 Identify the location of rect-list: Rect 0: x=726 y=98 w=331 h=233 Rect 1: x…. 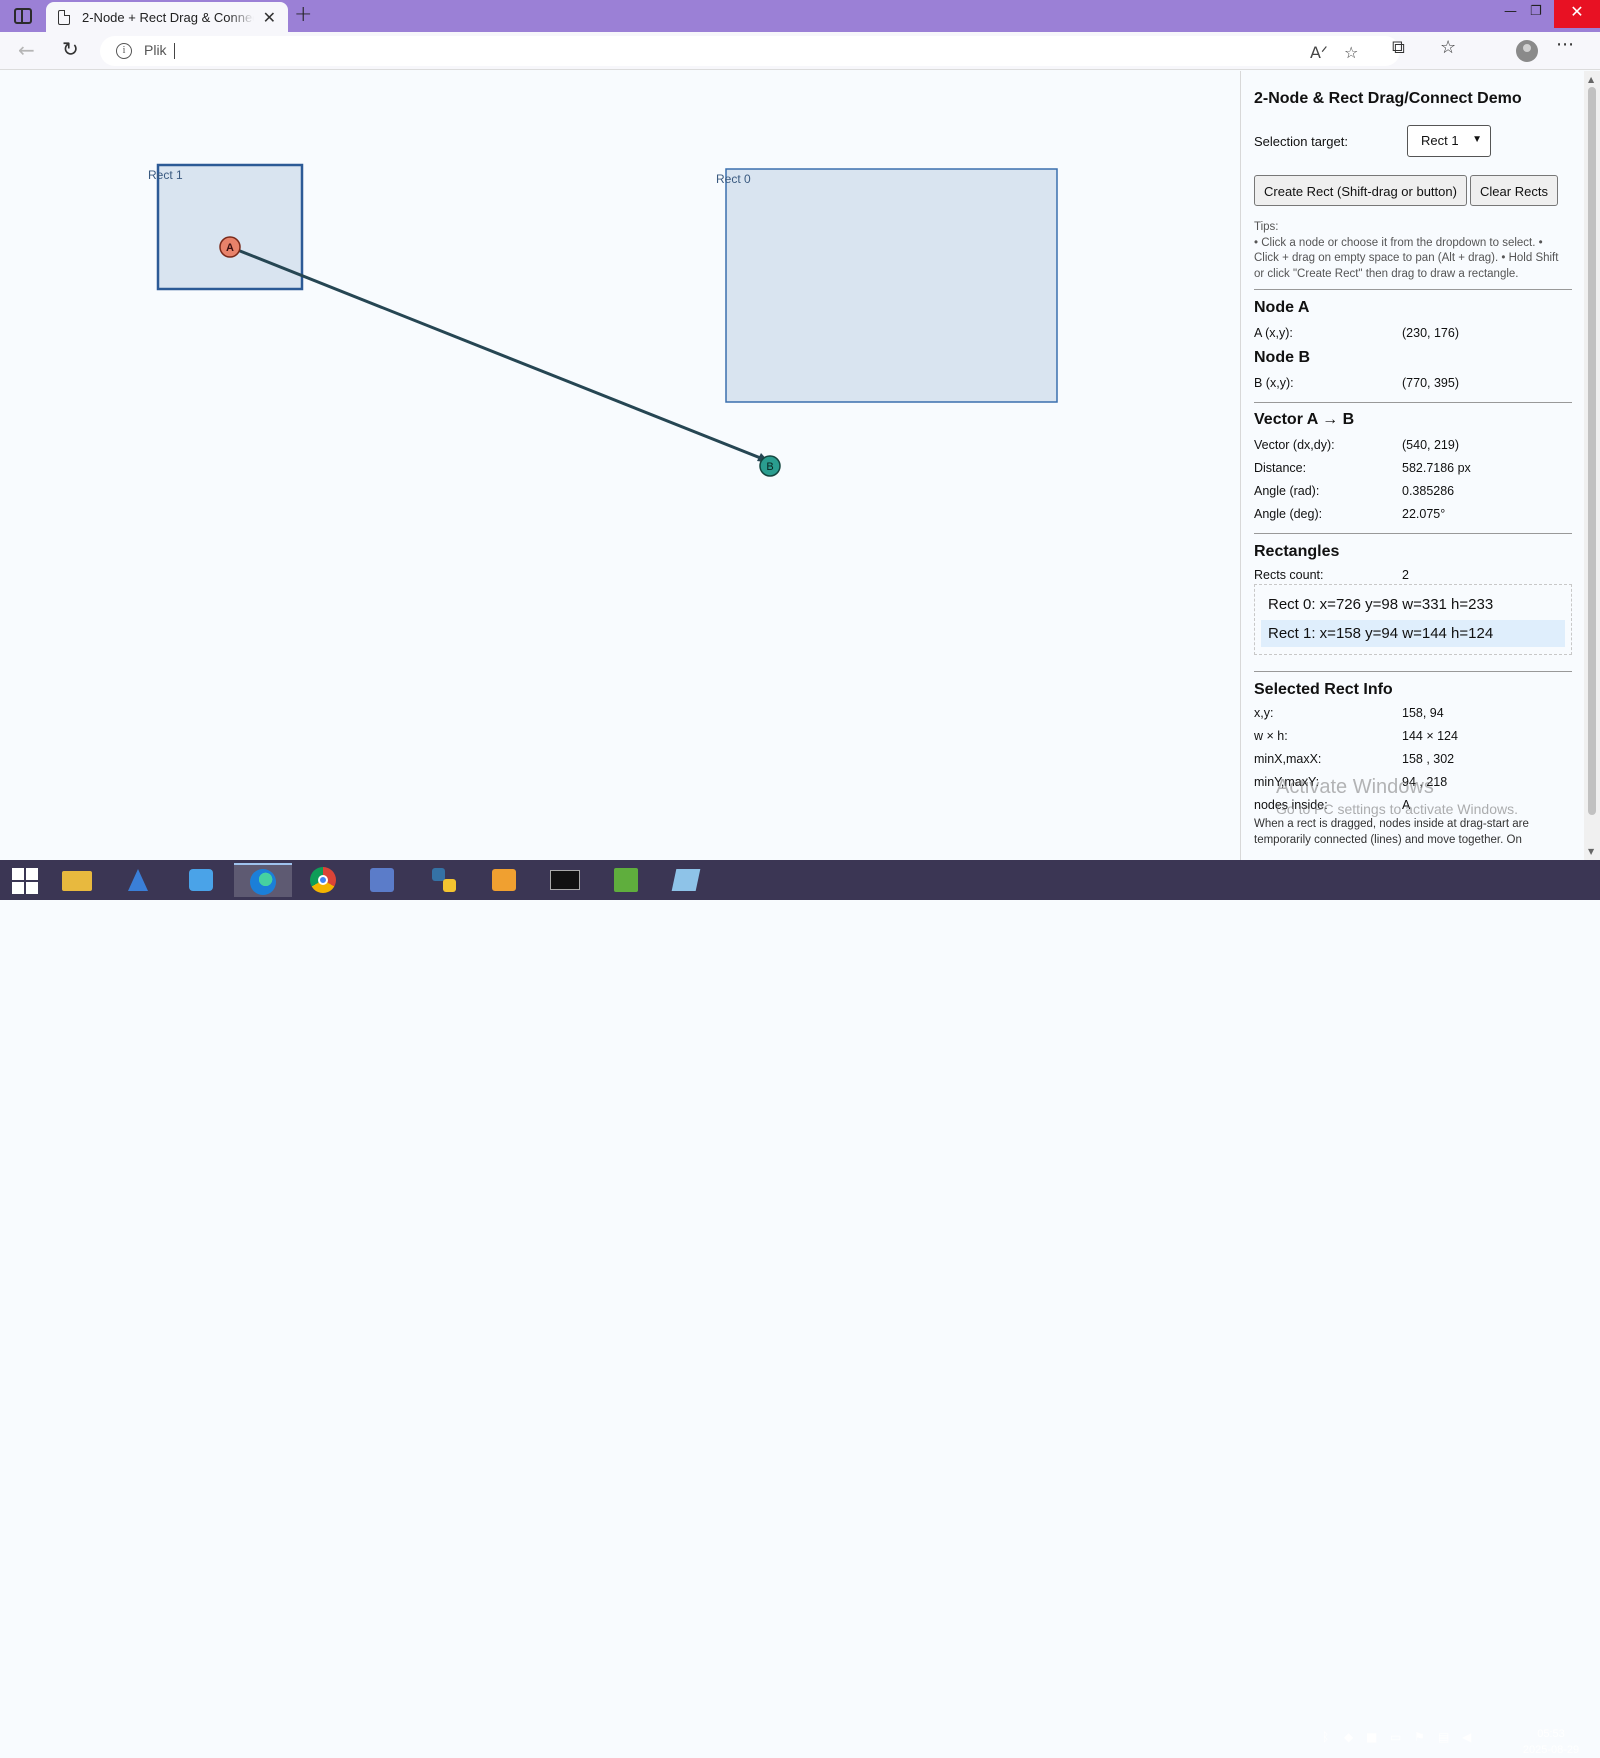
(1413, 619).